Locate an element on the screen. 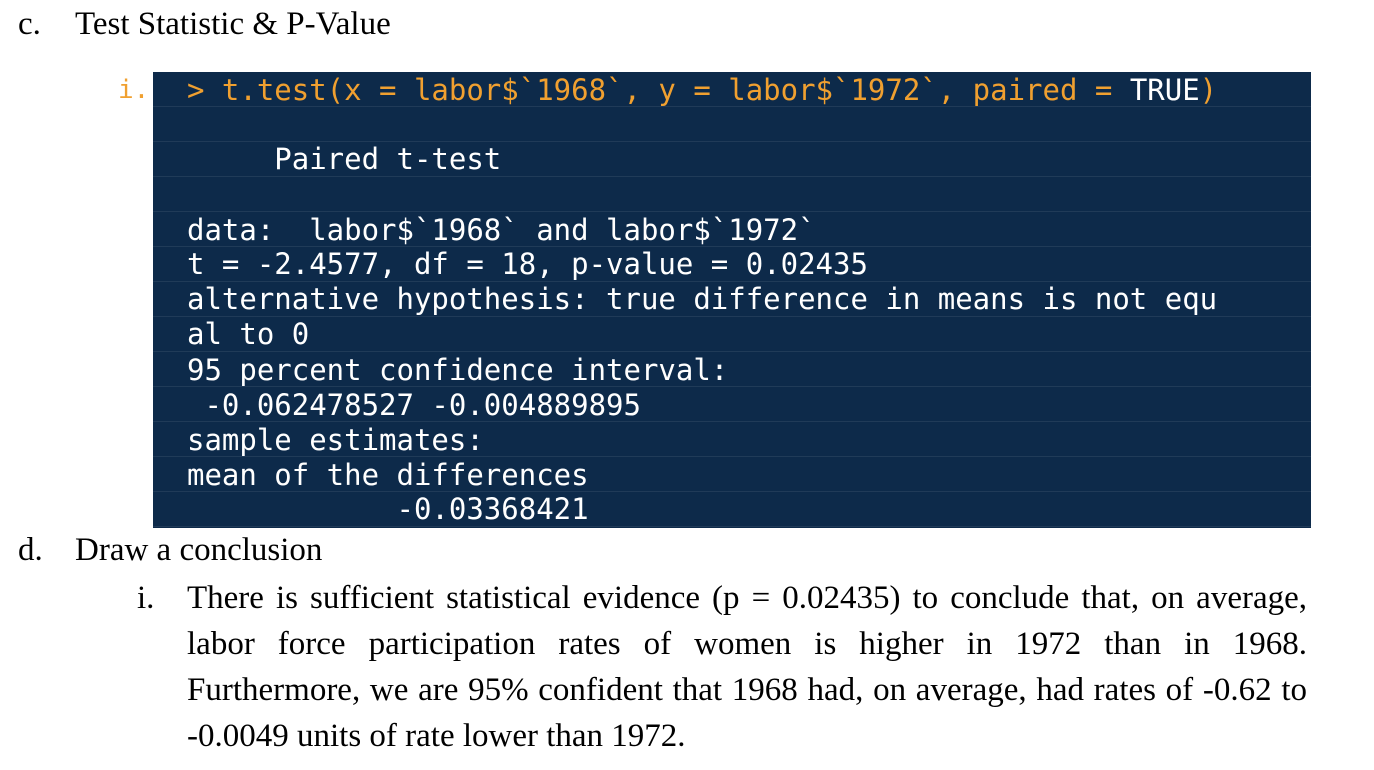  console-line-estimates-label: sample estimates: is located at coordinates (335, 440).